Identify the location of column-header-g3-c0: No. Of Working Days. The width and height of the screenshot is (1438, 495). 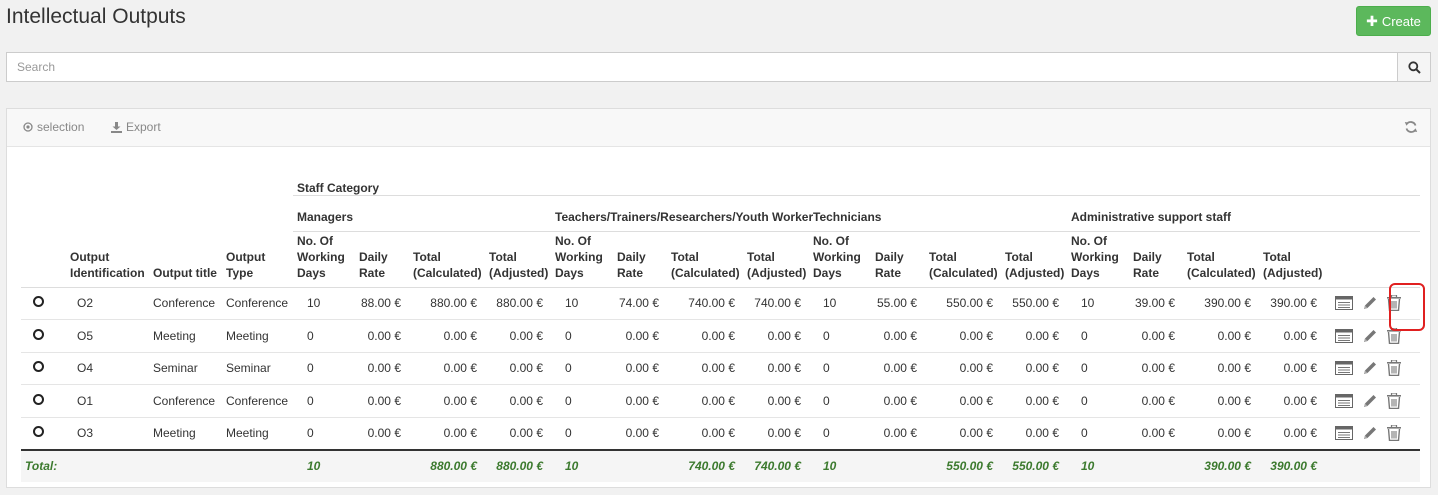
(1098, 259).